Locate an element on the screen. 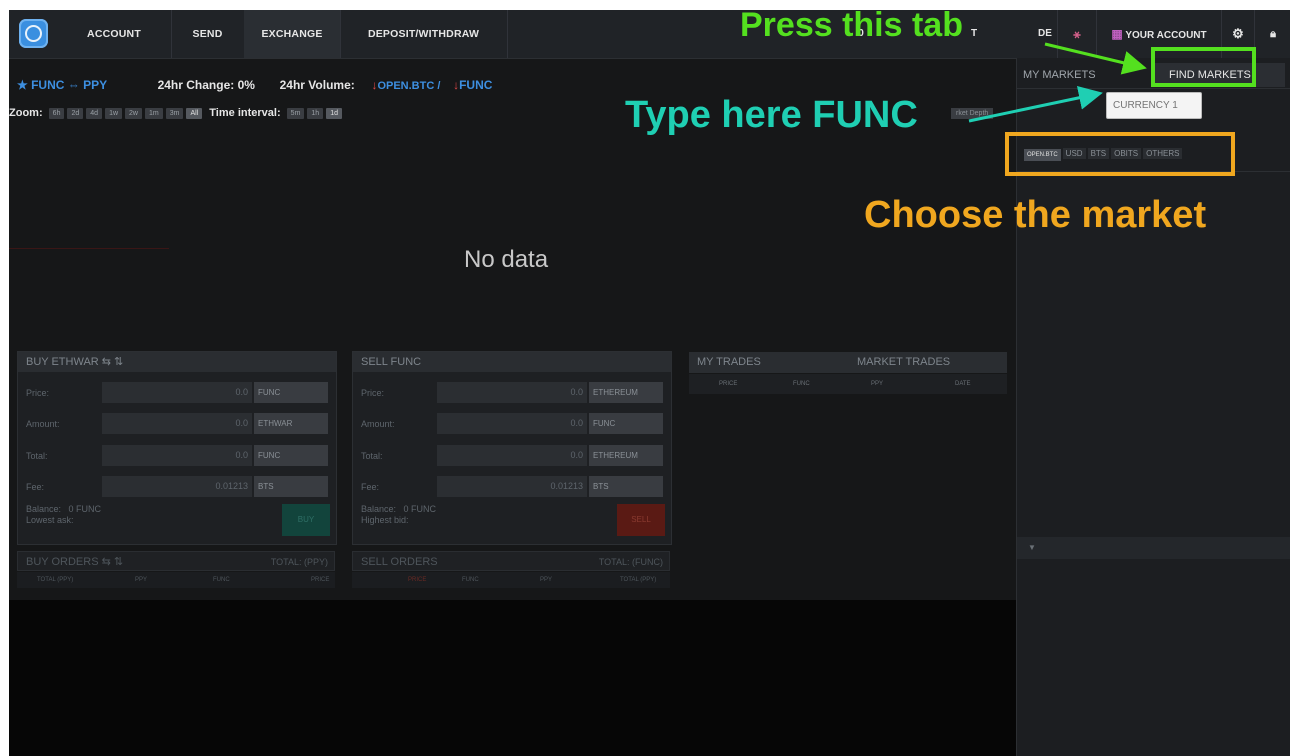 The image size is (1290, 756). nav-tab-send: SEND is located at coordinates (208, 34).